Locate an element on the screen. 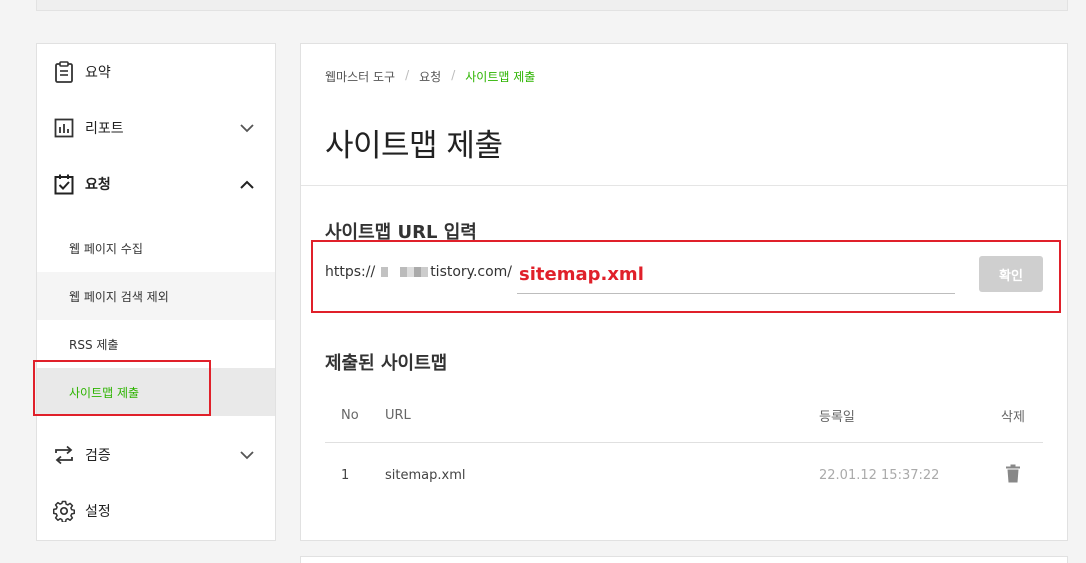 The width and height of the screenshot is (1086, 563). column-header-no: No is located at coordinates (355, 416).